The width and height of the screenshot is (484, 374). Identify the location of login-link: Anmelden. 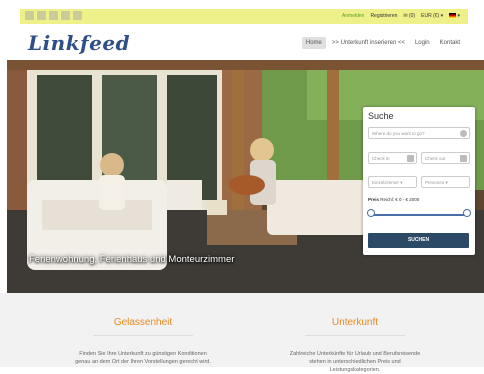
(353, 16).